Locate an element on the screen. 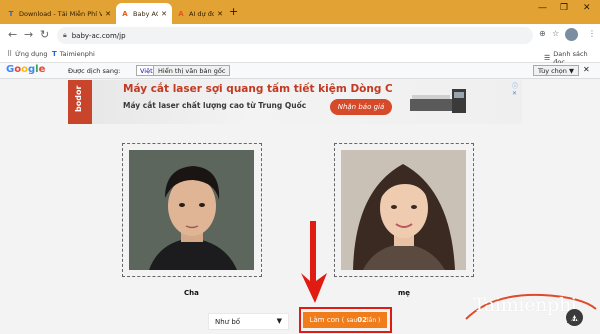 This screenshot has height=334, width=600. maximize-button: ❐ is located at coordinates (564, 8).